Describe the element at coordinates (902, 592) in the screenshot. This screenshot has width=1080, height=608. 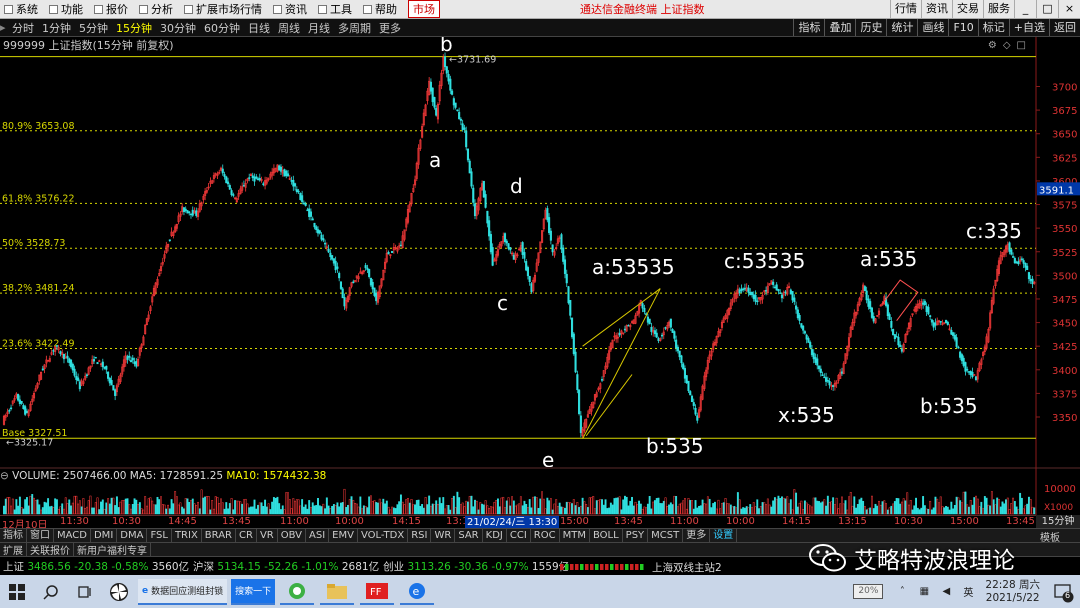
I see `chevron-up-icon: ˄` at that location.